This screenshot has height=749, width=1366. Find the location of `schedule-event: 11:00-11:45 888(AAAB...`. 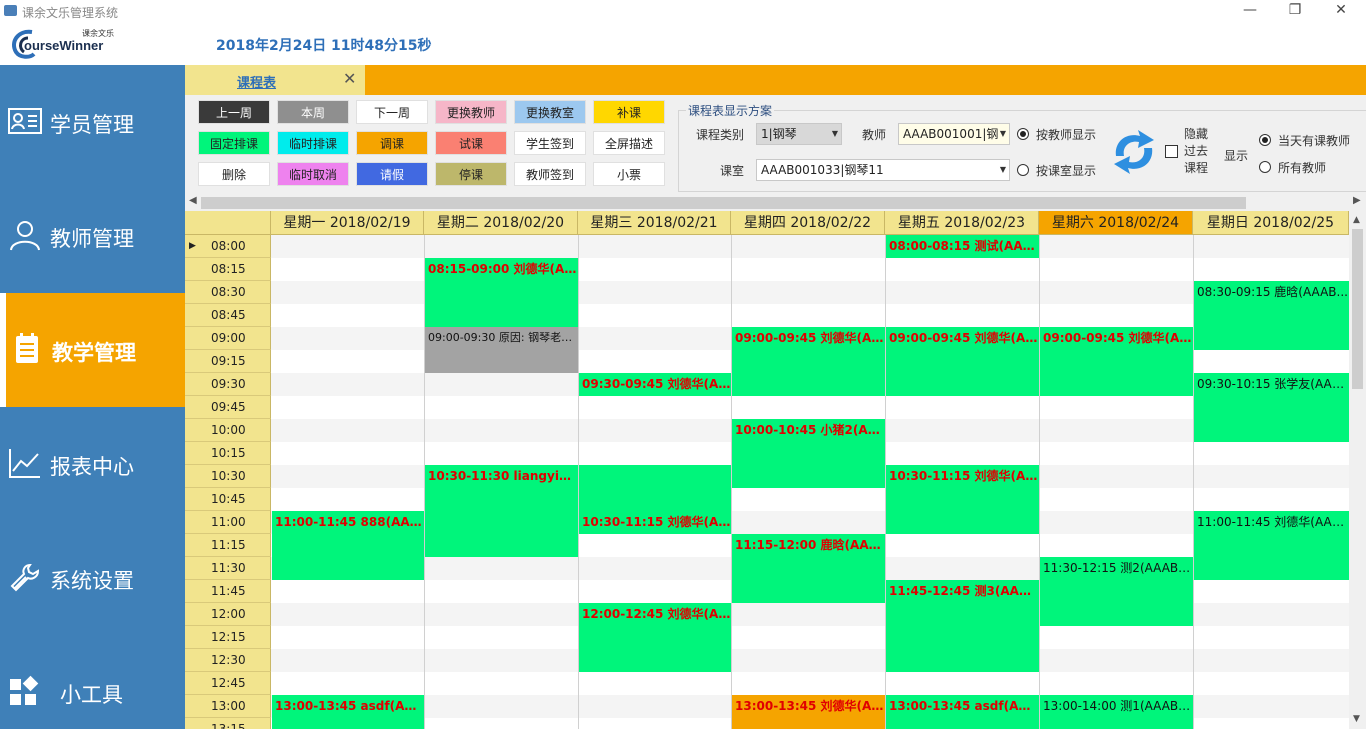

schedule-event: 11:00-11:45 888(AAAB... is located at coordinates (348, 545).